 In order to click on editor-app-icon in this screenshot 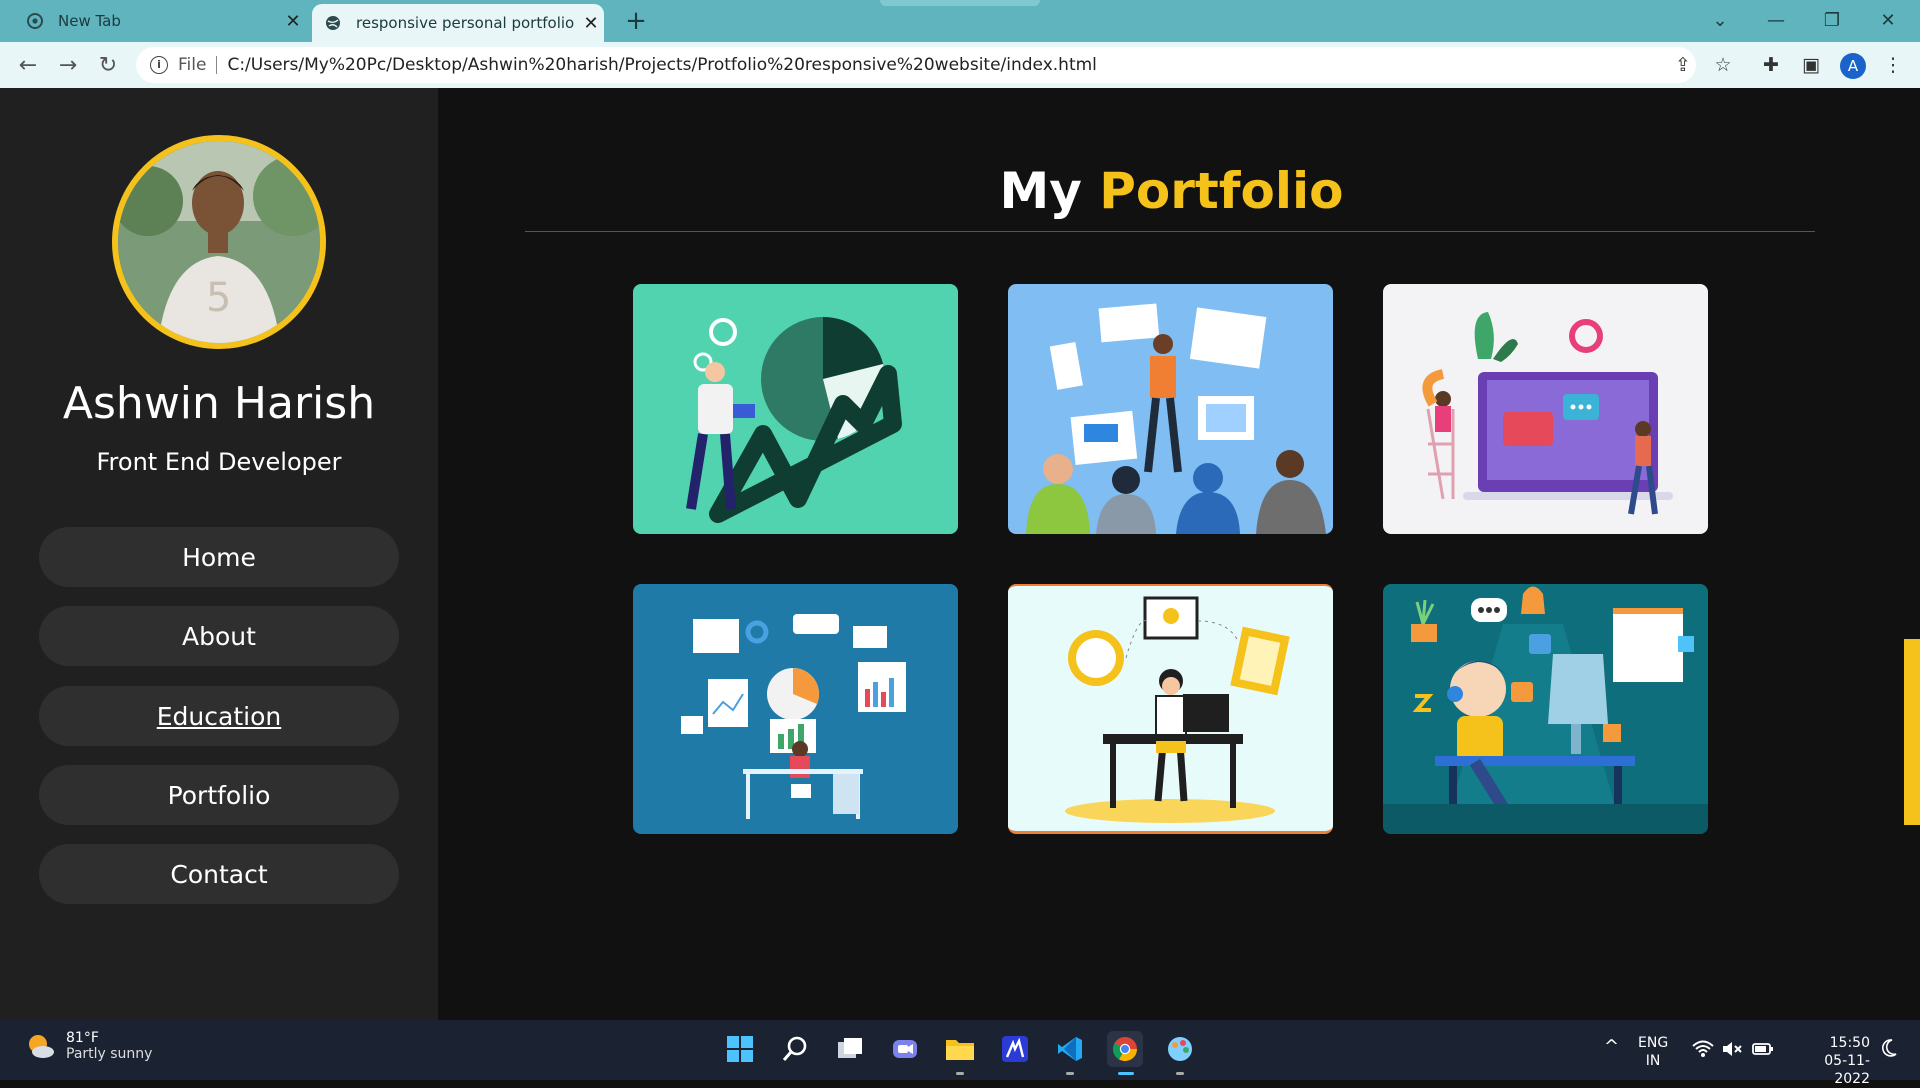, I will do `click(1015, 1049)`.